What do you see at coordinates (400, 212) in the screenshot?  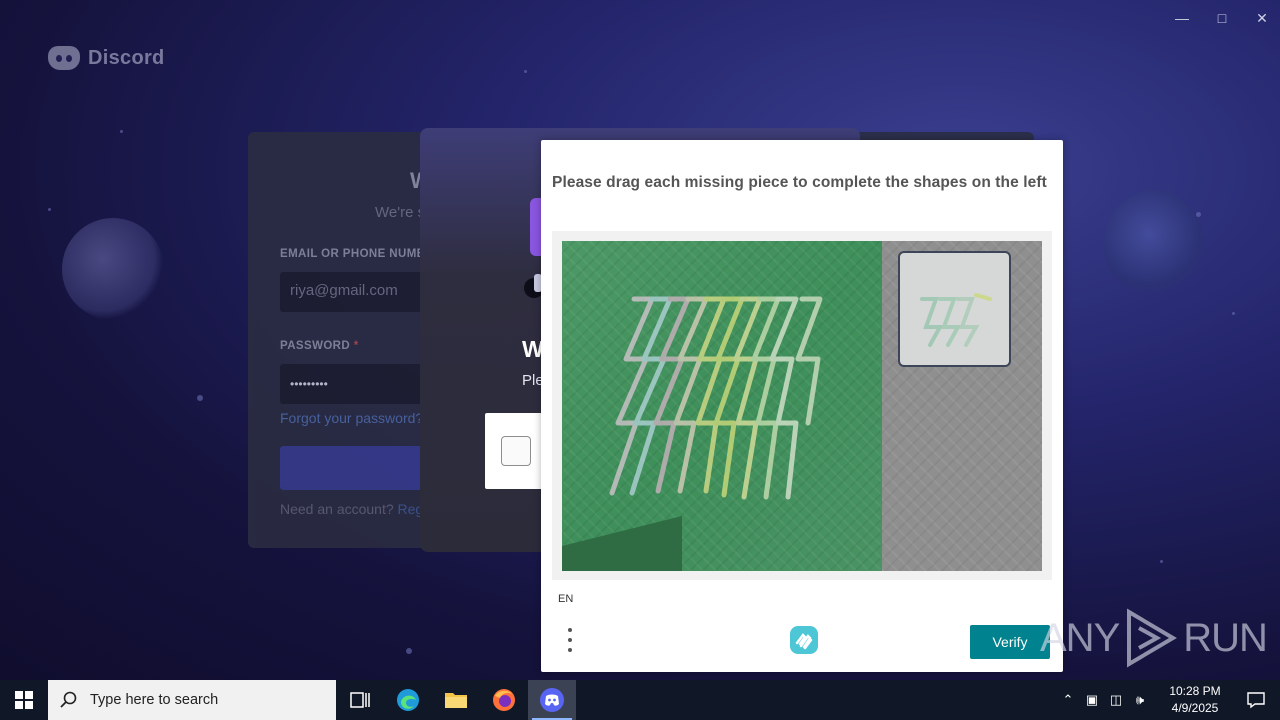 I see `login-subheading: We're s` at bounding box center [400, 212].